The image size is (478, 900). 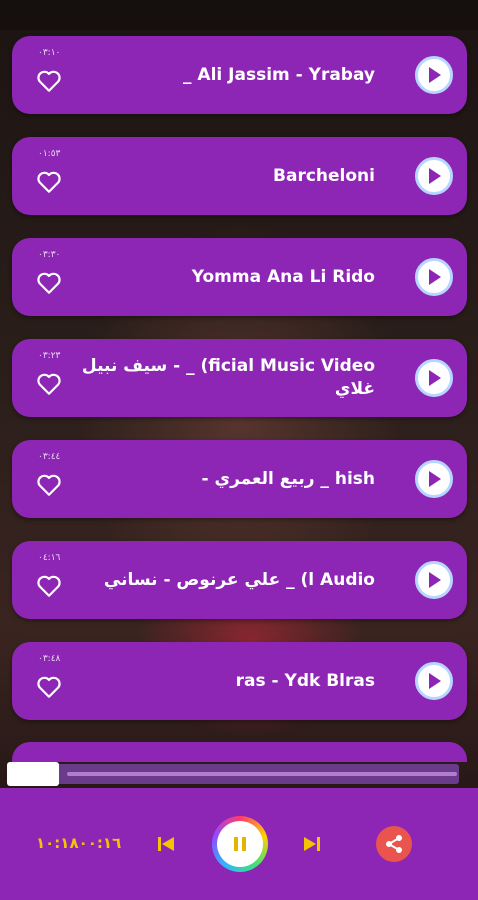 I want to click on share-icon, so click(x=394, y=844).